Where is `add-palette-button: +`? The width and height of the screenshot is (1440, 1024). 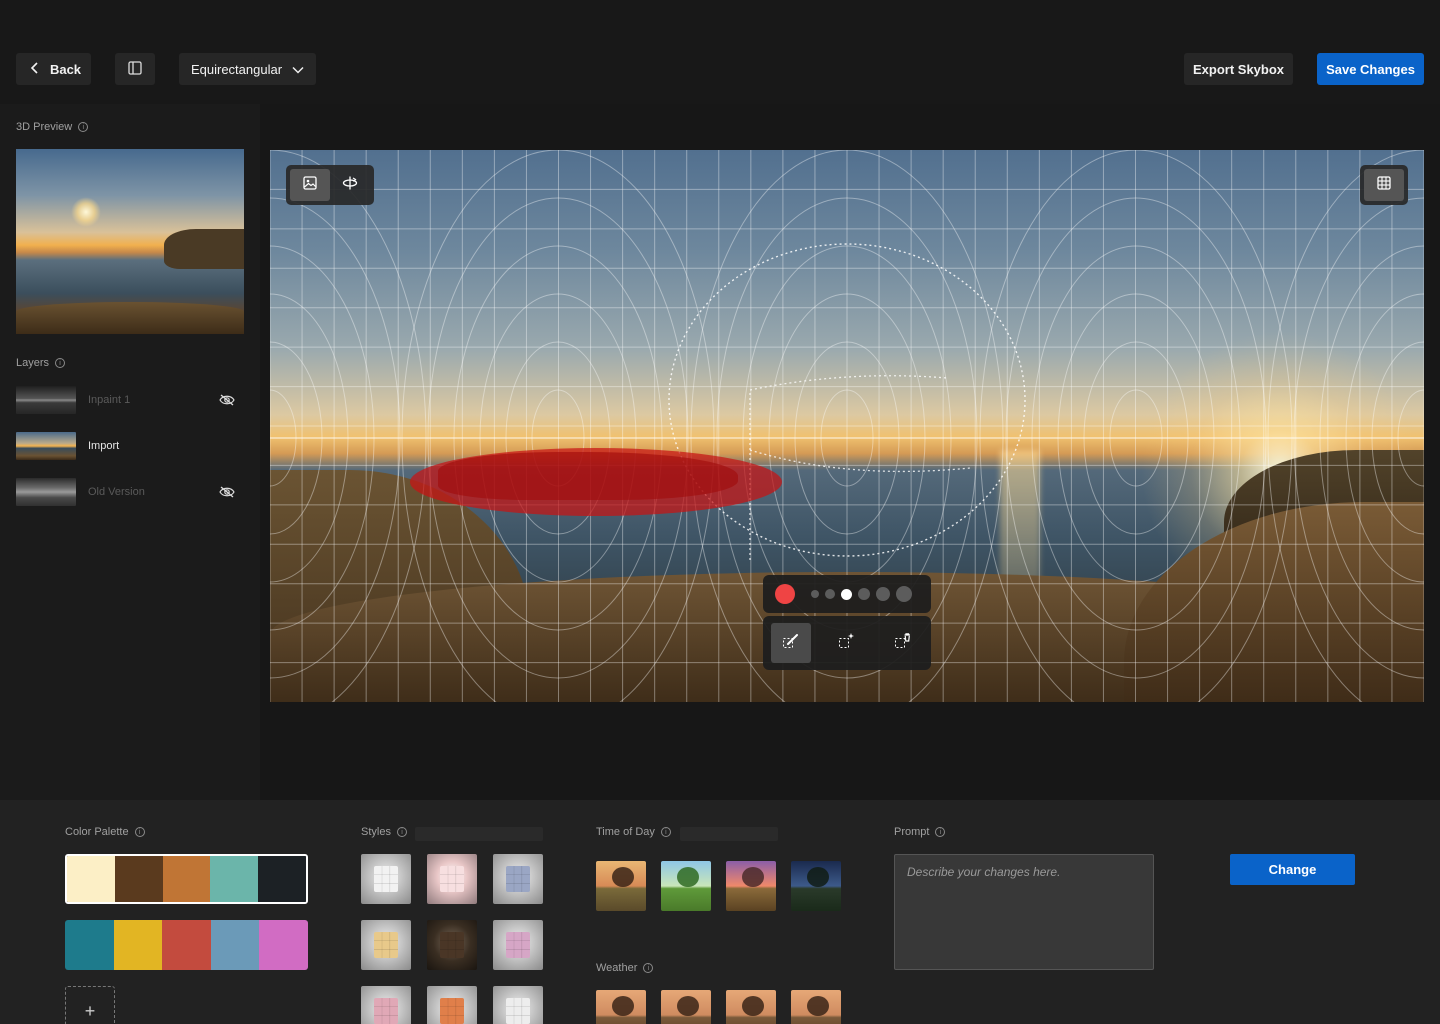
add-palette-button: + is located at coordinates (90, 1005).